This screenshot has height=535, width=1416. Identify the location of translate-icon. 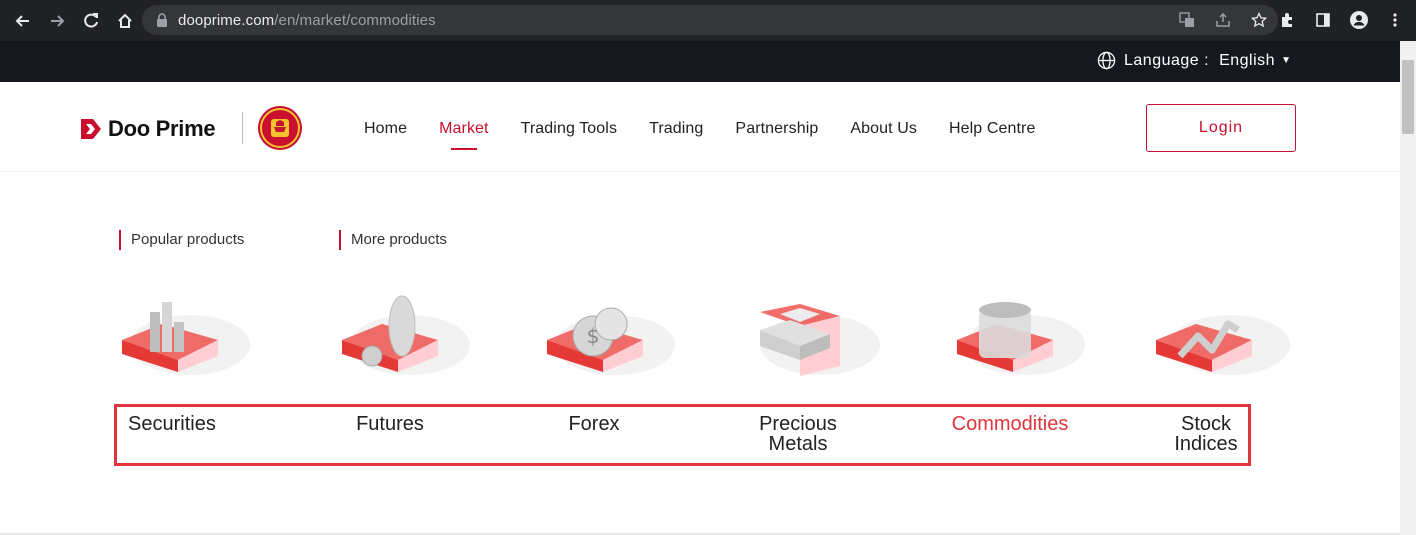
(1187, 20).